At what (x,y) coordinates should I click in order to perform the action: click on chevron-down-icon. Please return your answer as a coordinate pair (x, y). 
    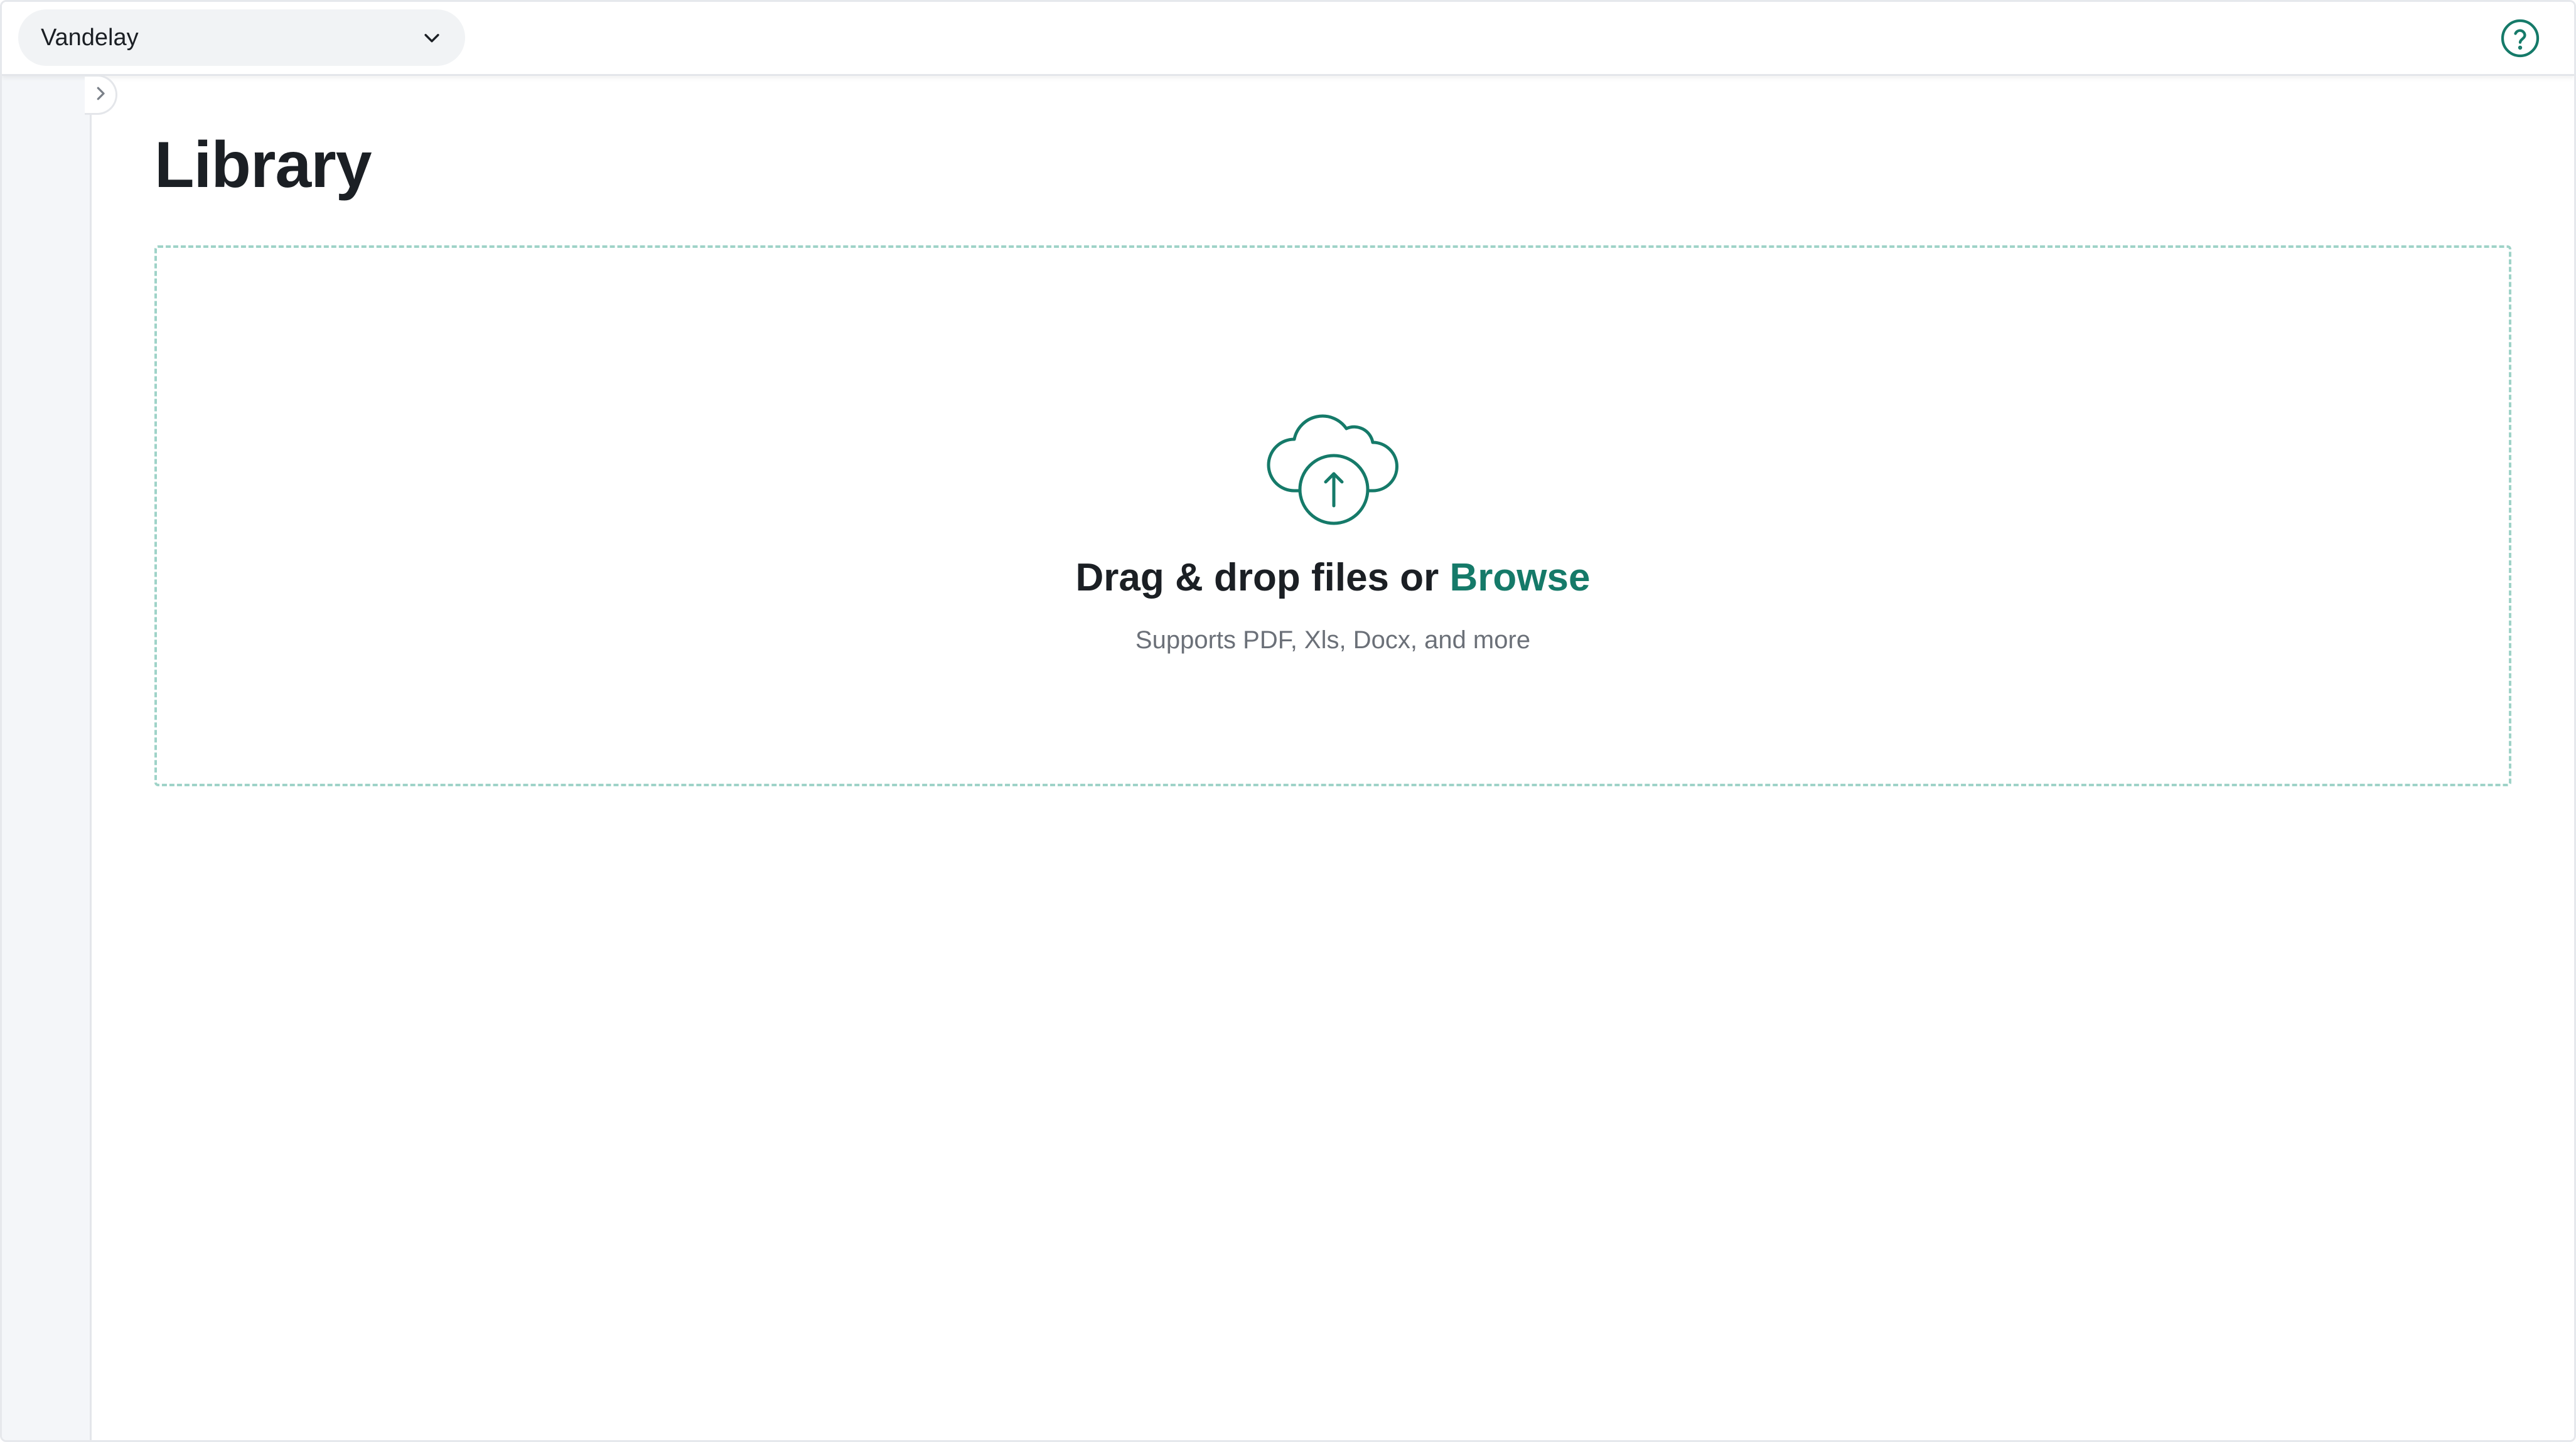
    Looking at the image, I should click on (432, 37).